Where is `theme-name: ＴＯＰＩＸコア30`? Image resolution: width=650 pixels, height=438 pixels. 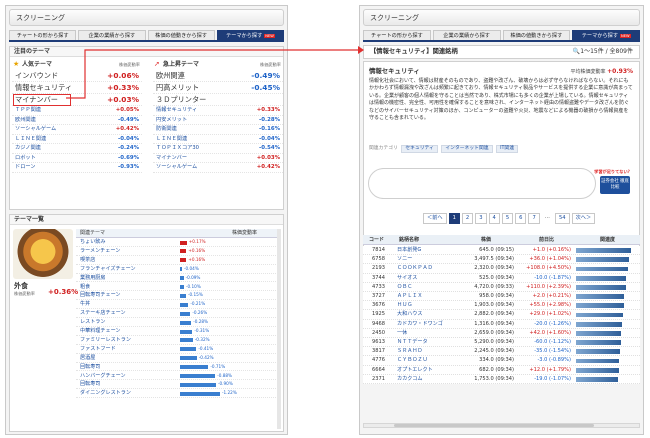 theme-name: ＴＯＰＩＸコア30 is located at coordinates (177, 148).